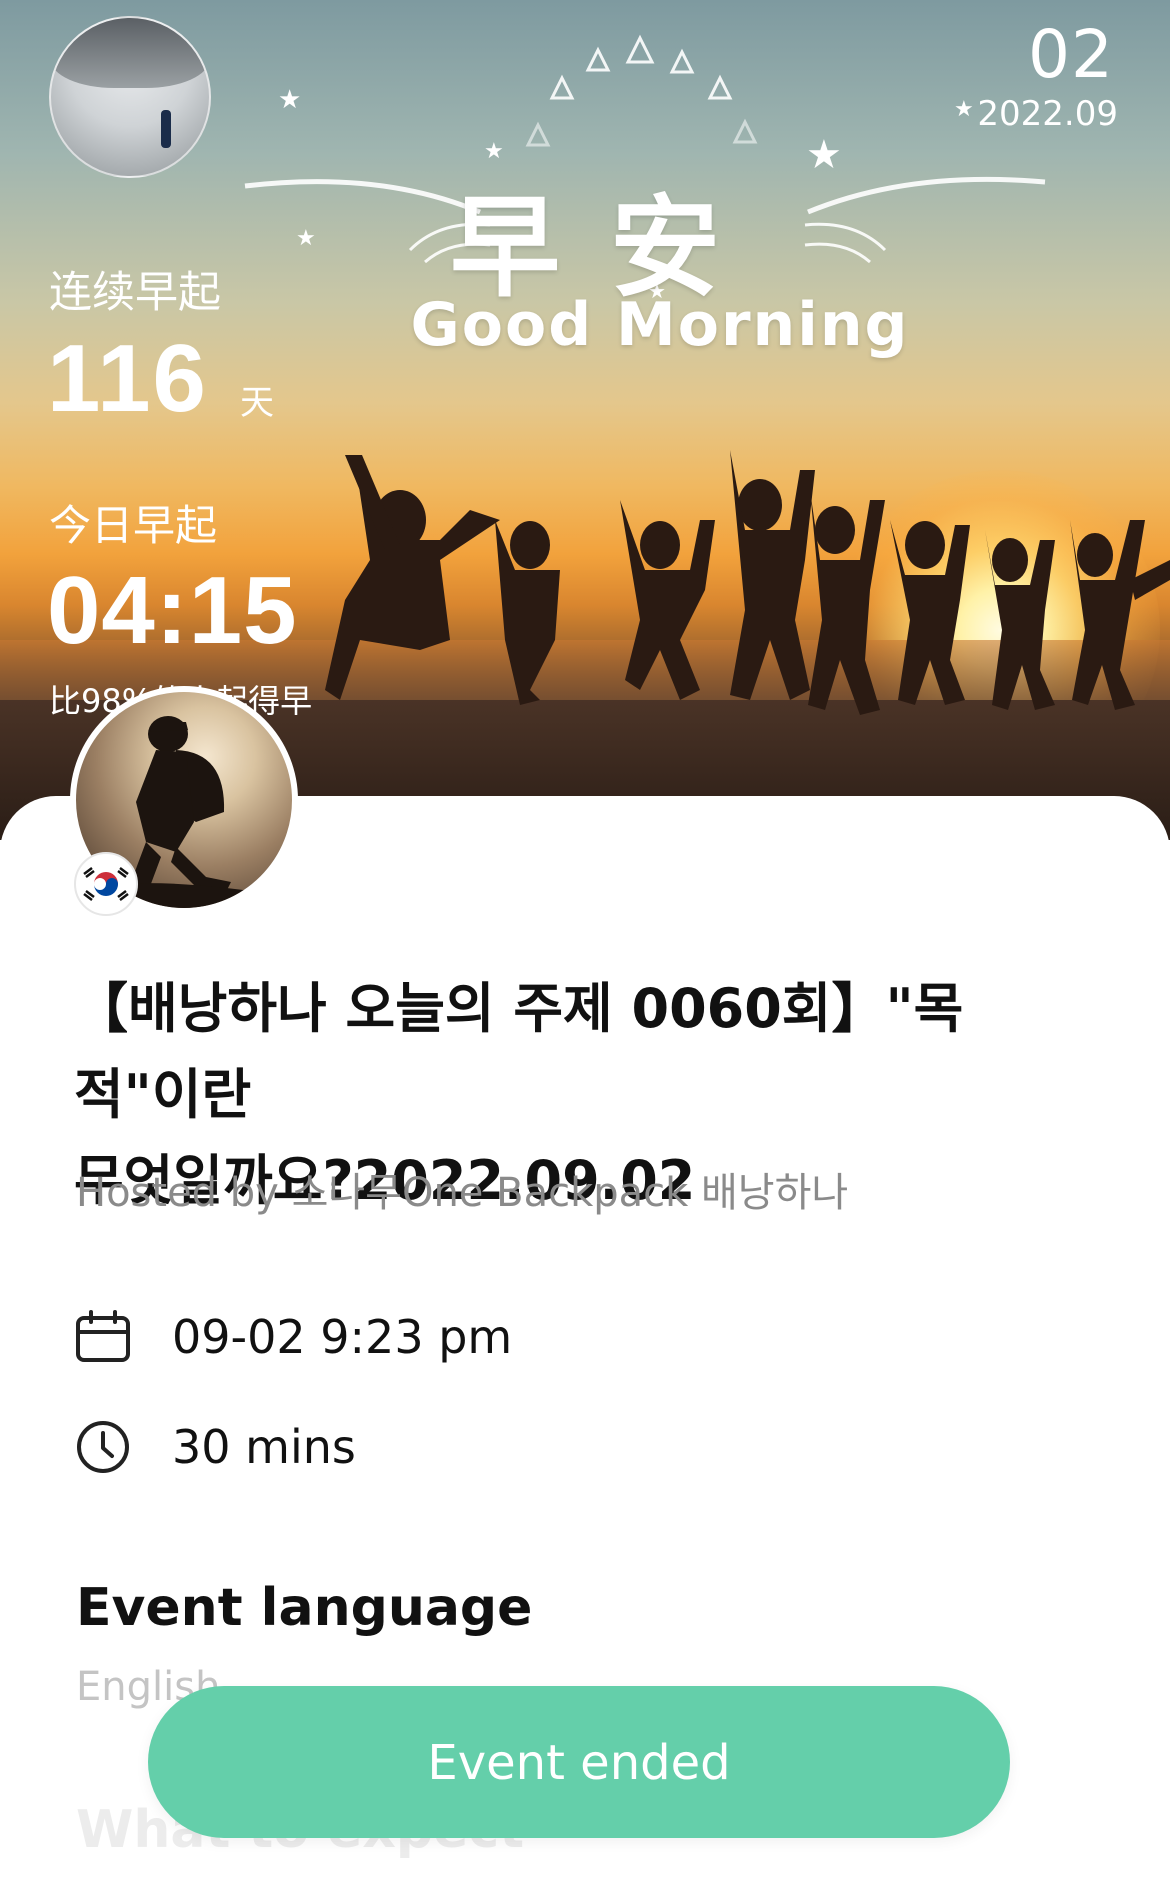 This screenshot has width=1170, height=1902. Describe the element at coordinates (1047, 114) in the screenshot. I see `date-month: 2022.09` at that location.